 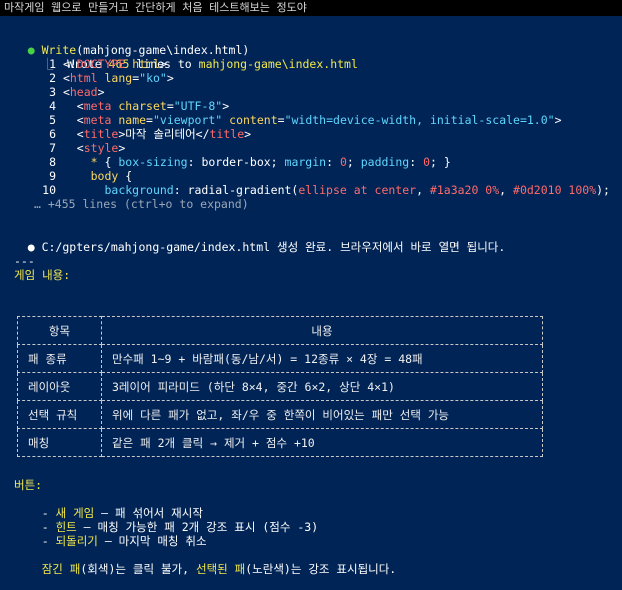 I want to click on code-token: title, so click(x=101, y=134).